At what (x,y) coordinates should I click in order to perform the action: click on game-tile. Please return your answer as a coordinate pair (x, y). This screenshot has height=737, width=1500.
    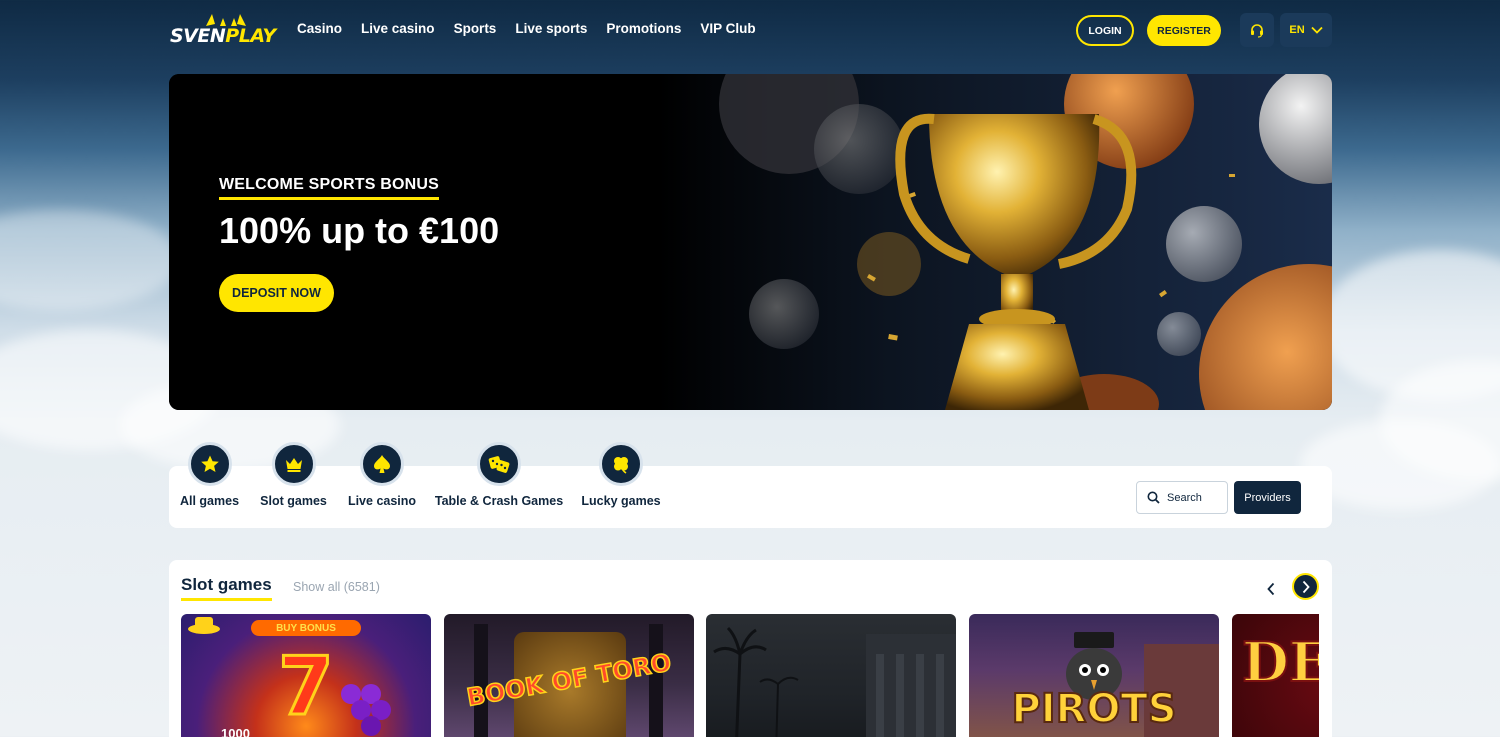
    Looking at the image, I should click on (831, 675).